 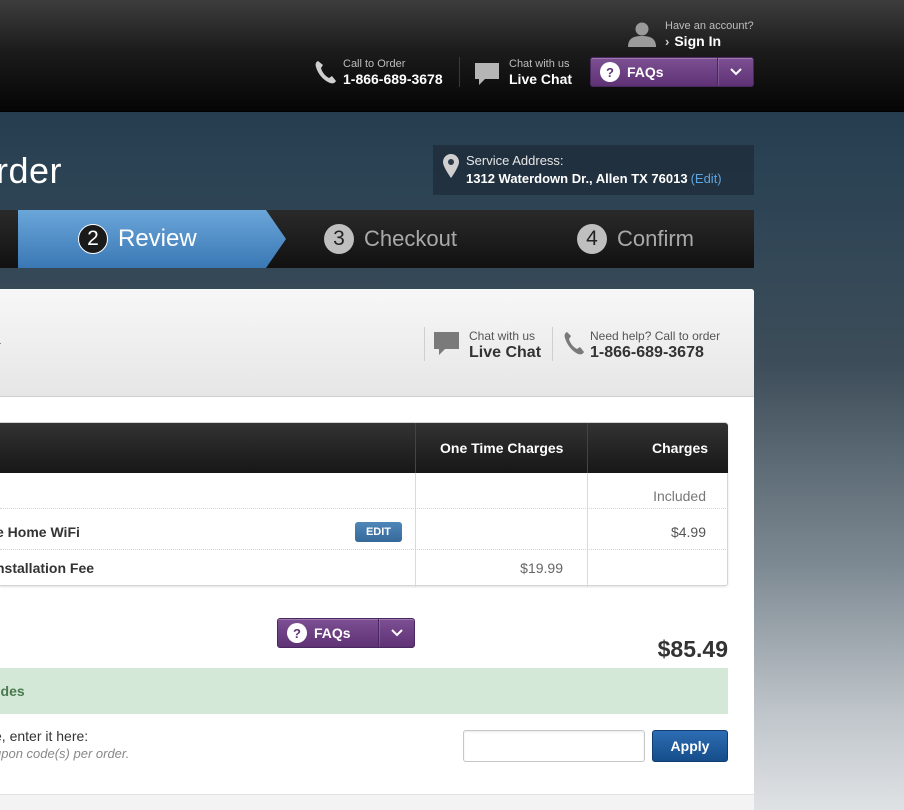 What do you see at coordinates (679, 496) in the screenshot?
I see `charge-value: Included` at bounding box center [679, 496].